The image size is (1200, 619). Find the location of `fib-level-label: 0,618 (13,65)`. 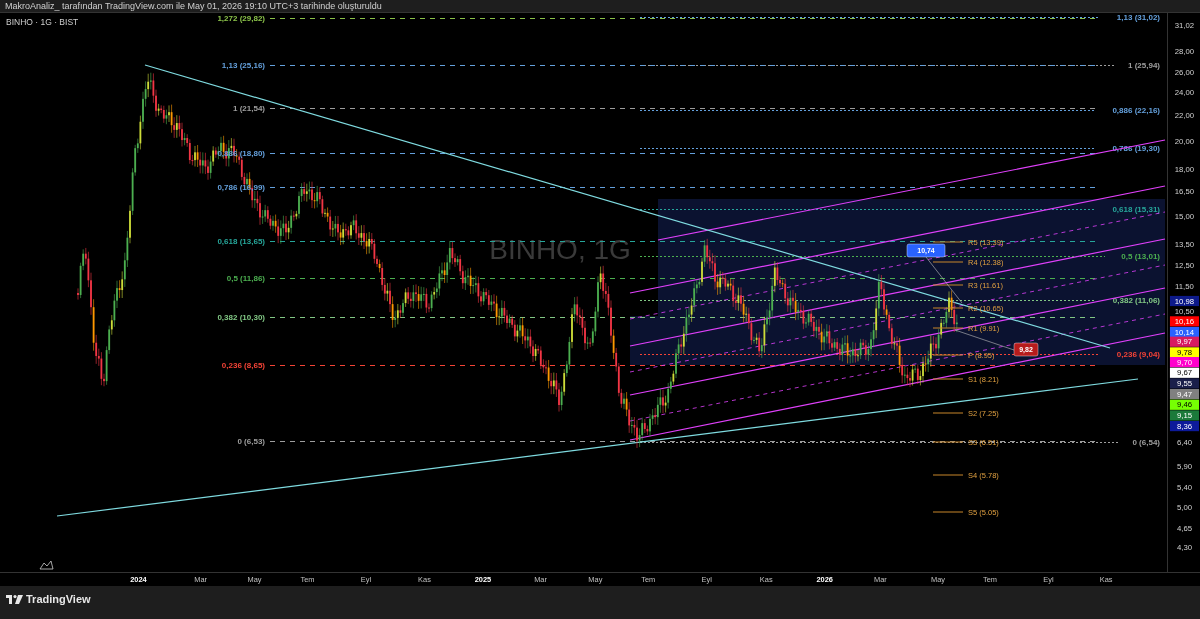

fib-level-label: 0,618 (13,65) is located at coordinates (241, 241).